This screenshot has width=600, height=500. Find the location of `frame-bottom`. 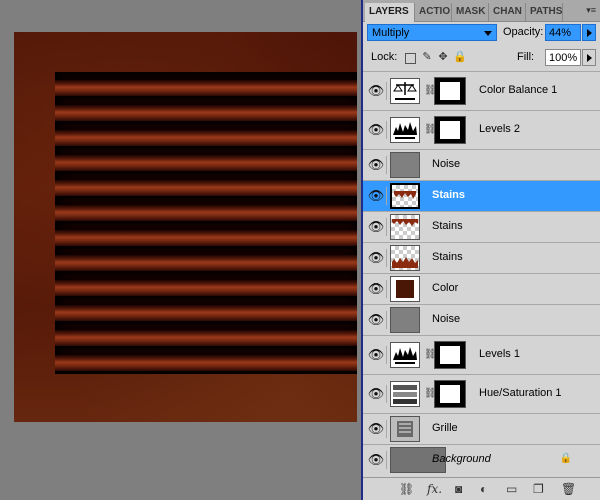

frame-bottom is located at coordinates (206, 398).